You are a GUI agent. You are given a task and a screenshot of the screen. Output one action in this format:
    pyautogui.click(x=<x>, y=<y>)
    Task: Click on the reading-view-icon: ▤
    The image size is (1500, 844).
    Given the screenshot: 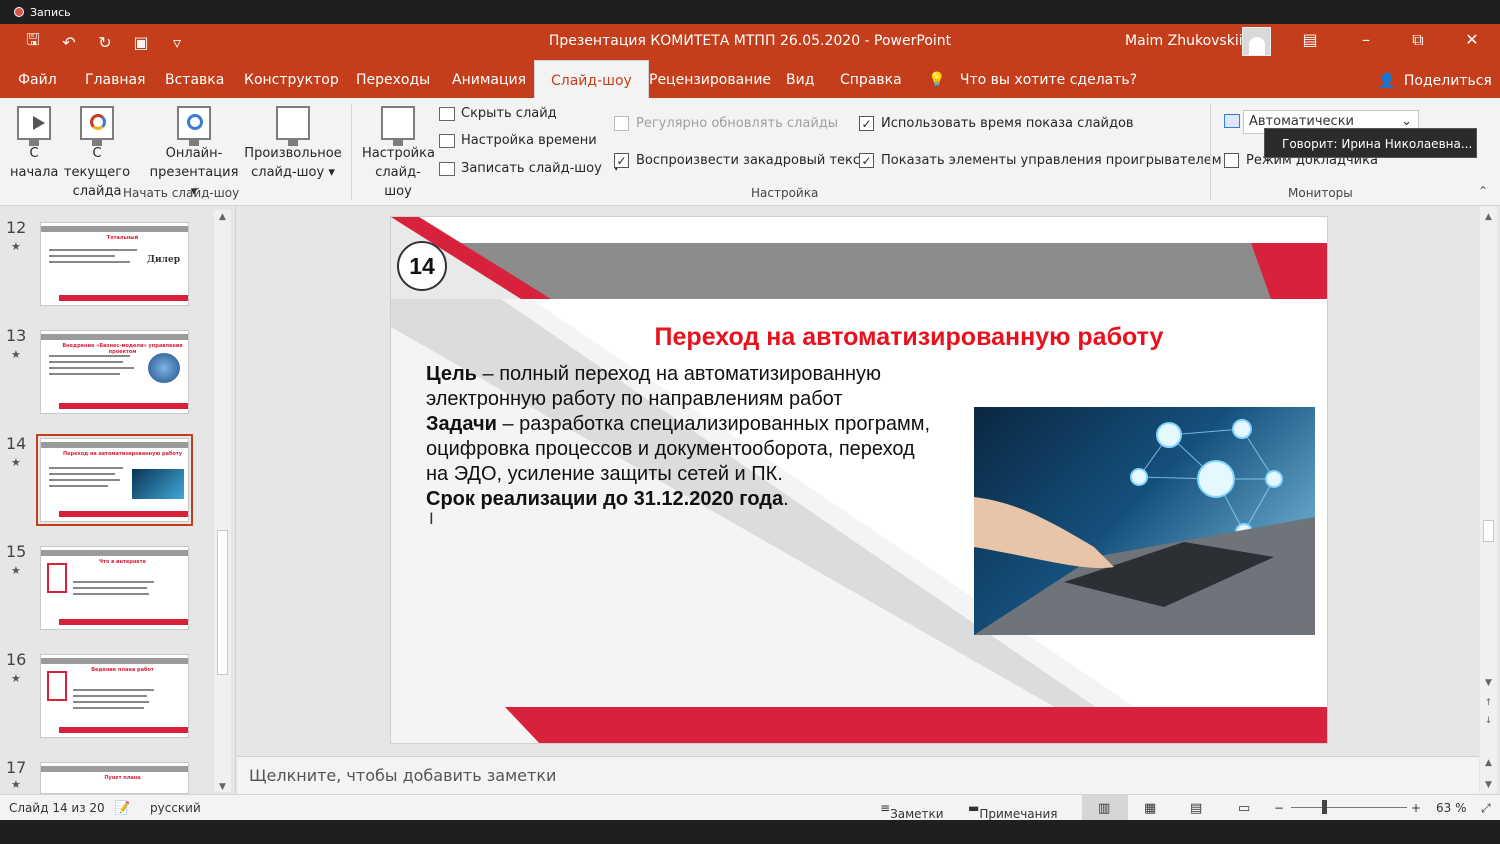 What is the action you would take?
    pyautogui.click(x=1196, y=808)
    